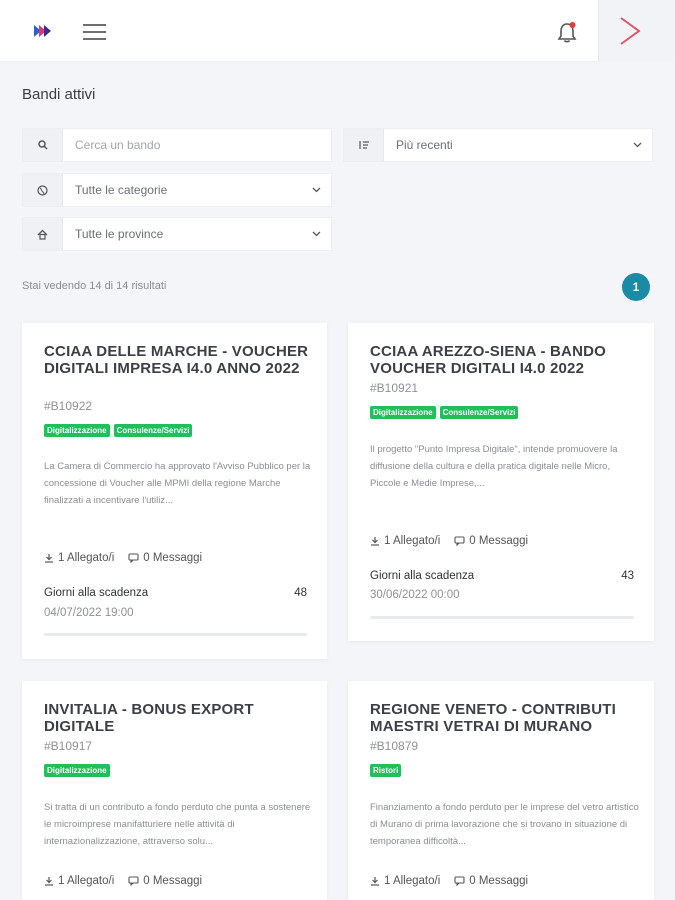 This screenshot has width=675, height=900. I want to click on category-value: Tutte le categorie, so click(121, 190).